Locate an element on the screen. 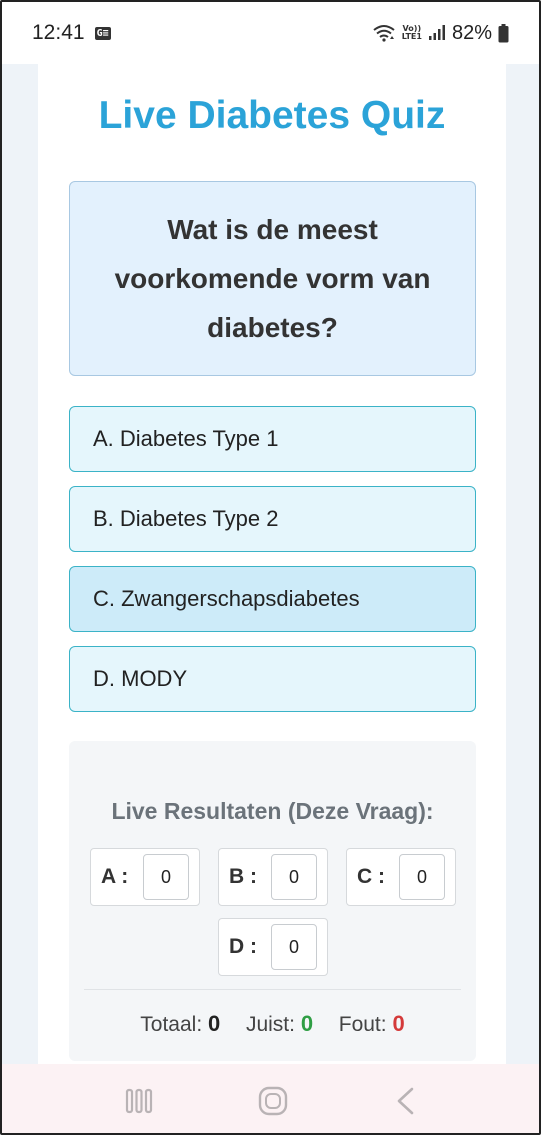 The image size is (541, 1135). count-box-a: A : 0 is located at coordinates (145, 877).